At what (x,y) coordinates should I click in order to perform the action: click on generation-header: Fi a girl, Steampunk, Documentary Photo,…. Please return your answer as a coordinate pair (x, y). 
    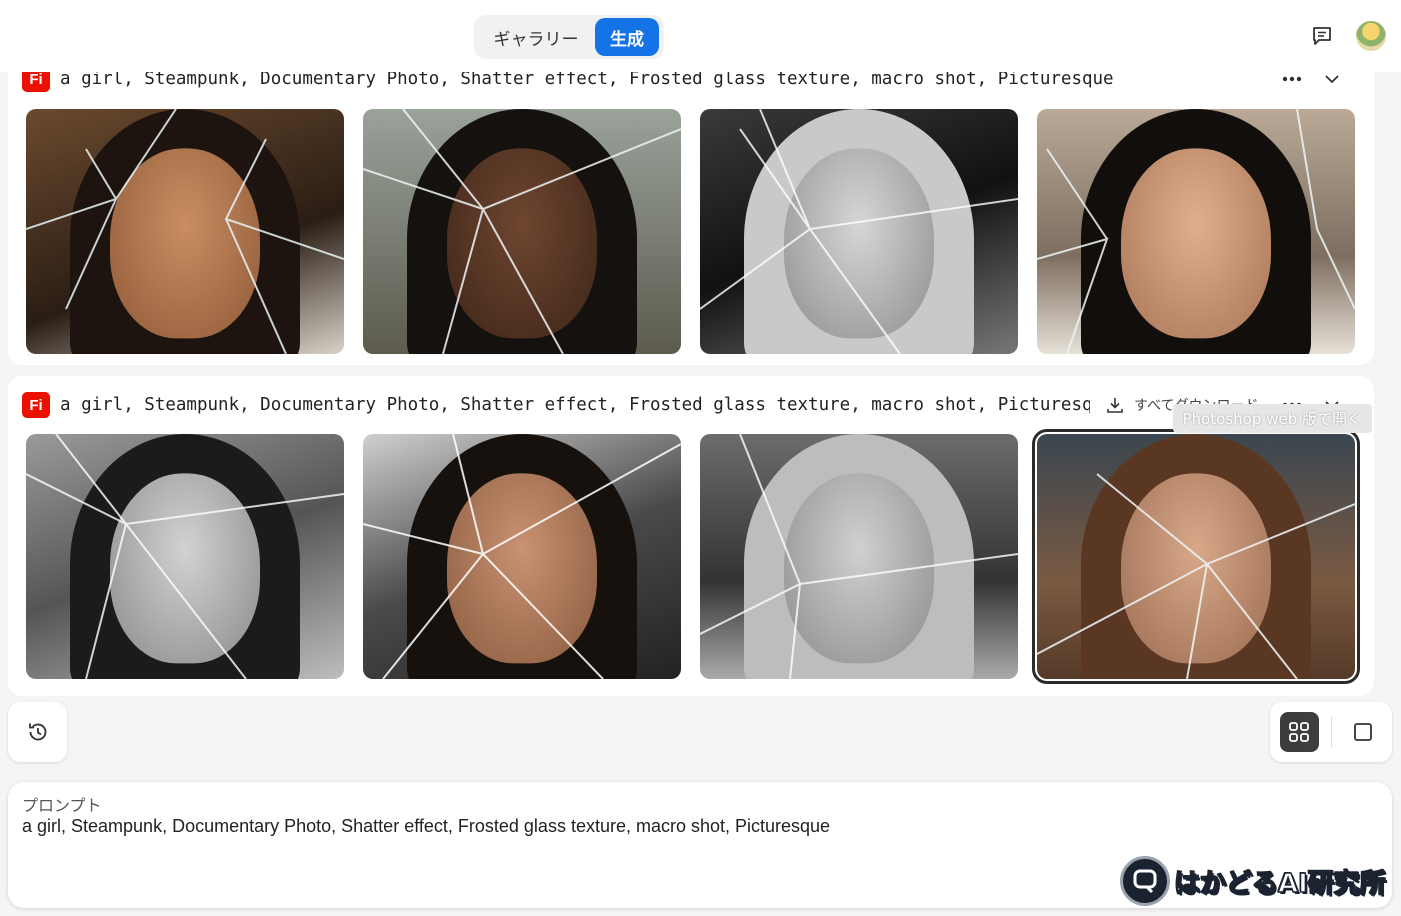
    Looking at the image, I should click on (688, 405).